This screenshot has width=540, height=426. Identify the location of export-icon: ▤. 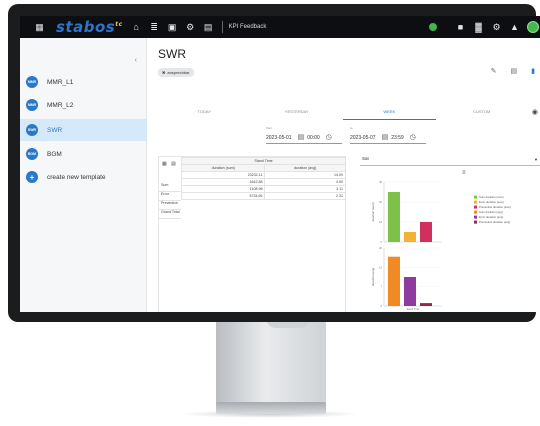
(173, 164).